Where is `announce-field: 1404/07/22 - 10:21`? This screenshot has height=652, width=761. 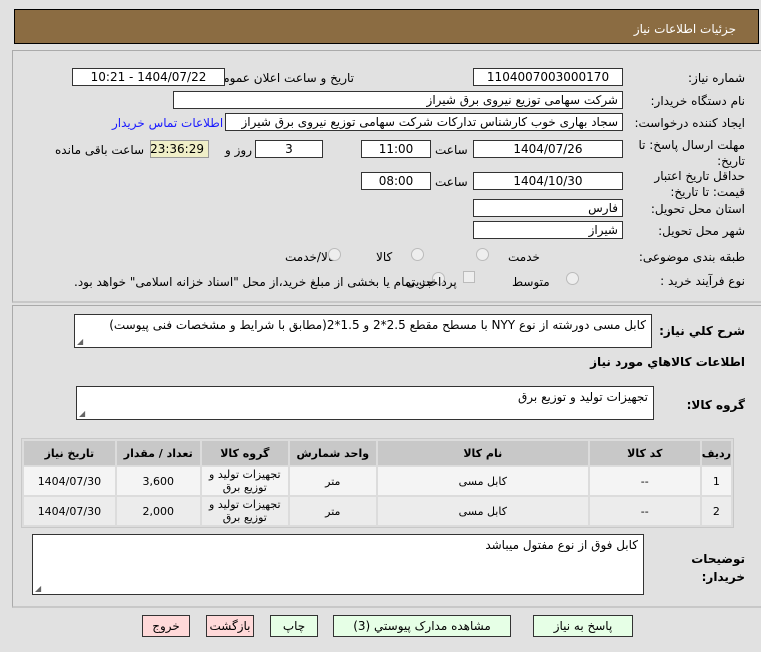
announce-field: 1404/07/22 - 10:21 is located at coordinates (148, 77).